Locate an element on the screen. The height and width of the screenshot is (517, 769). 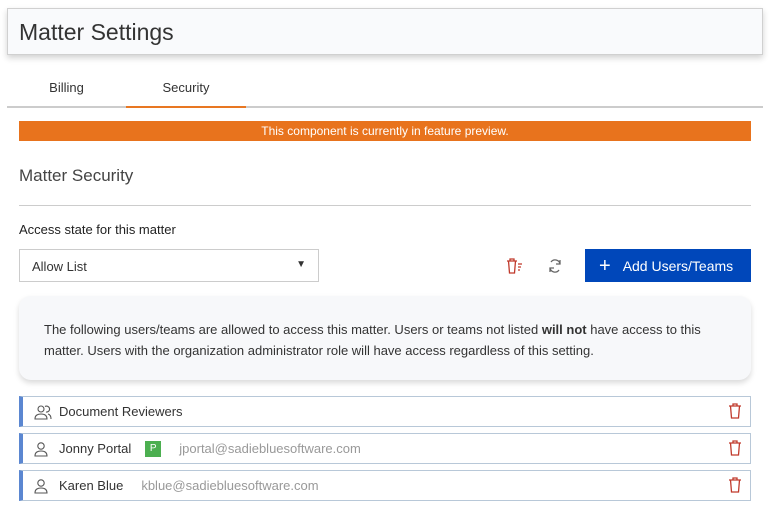
add-users-teams-button: + Add Users/Teams is located at coordinates (668, 265).